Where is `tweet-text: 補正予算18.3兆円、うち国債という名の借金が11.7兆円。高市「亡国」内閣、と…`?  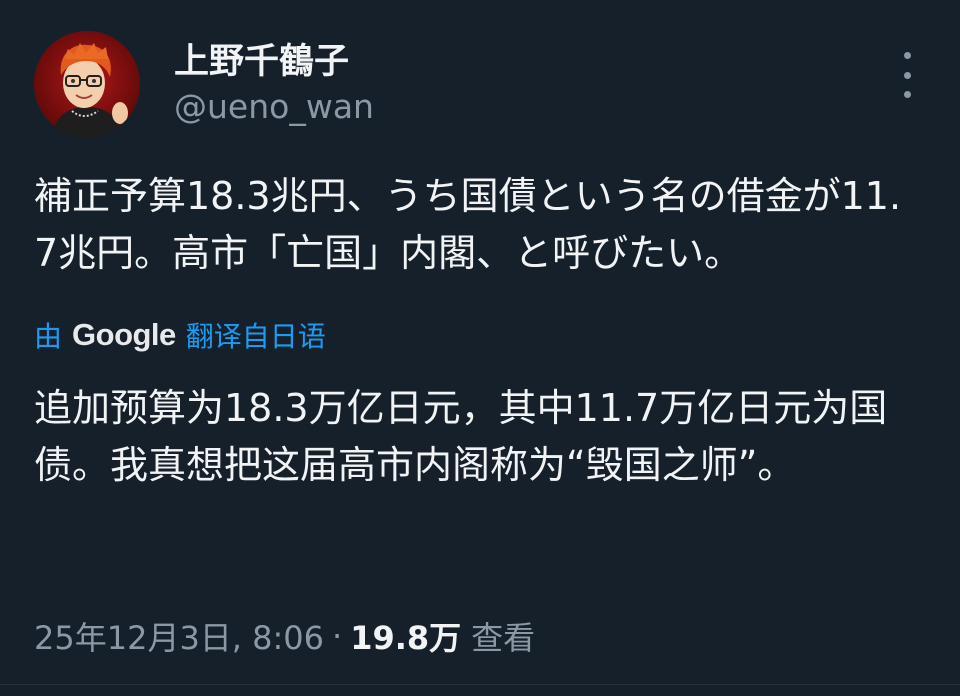
tweet-text: 補正予算18.3兆円、うち国債という名の借金が11.7兆円。高市「亡国」内閣、と… is located at coordinates (468, 224).